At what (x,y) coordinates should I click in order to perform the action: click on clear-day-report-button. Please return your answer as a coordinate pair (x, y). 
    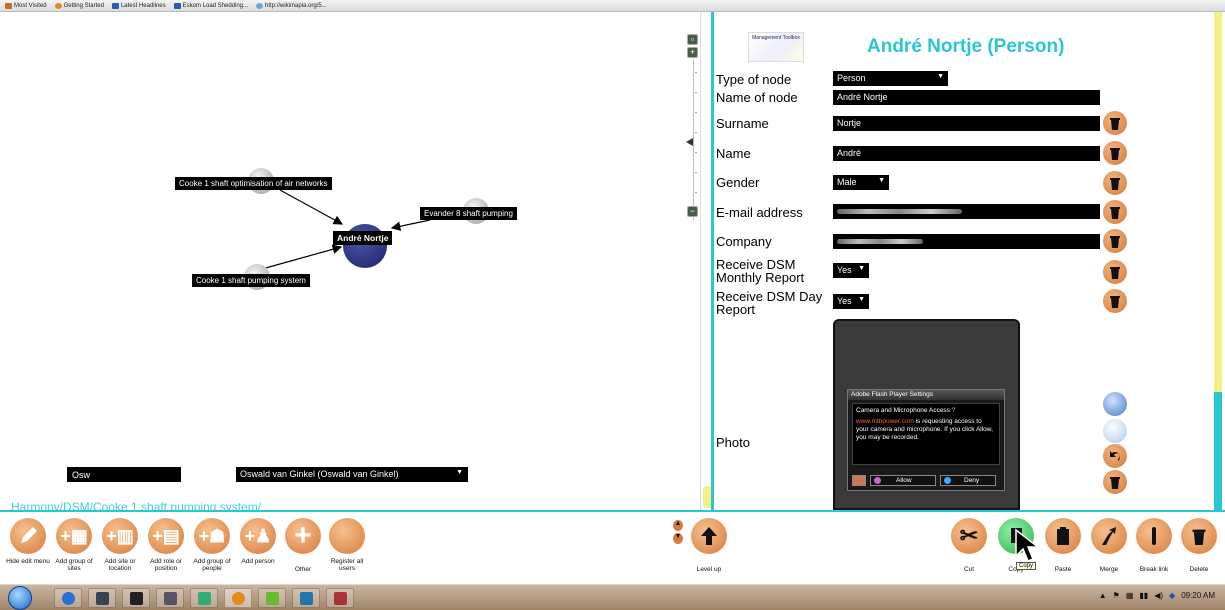
    Looking at the image, I should click on (1115, 301).